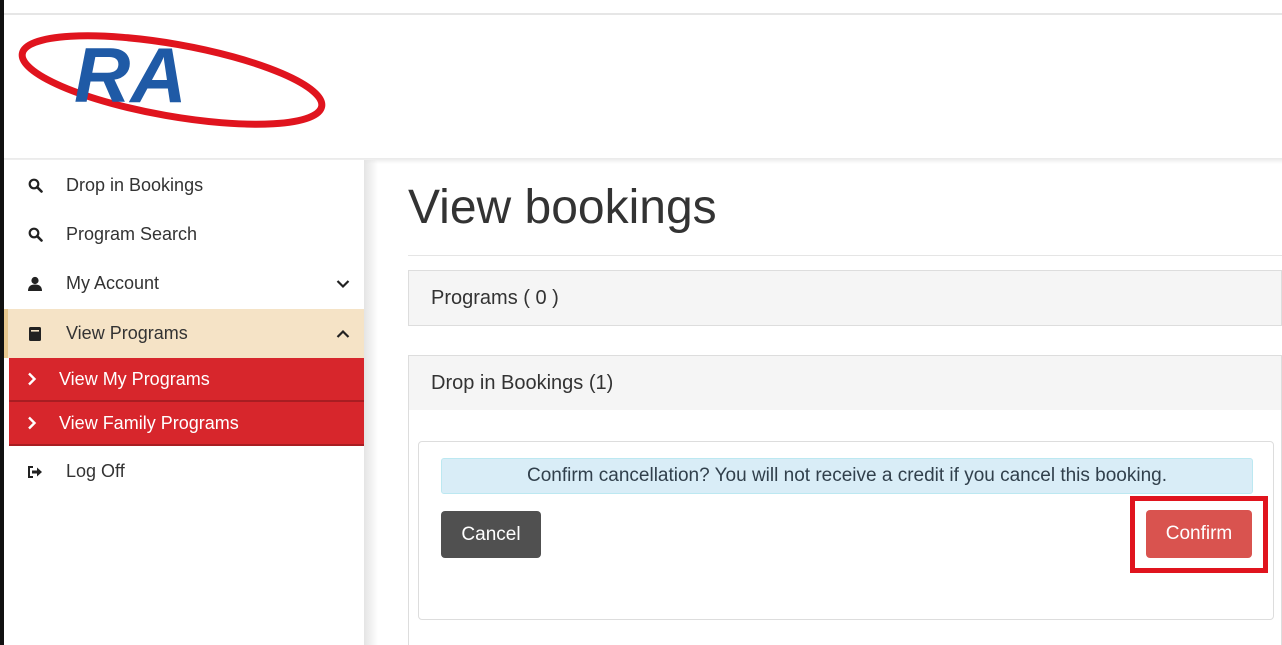 This screenshot has height=645, width=1282. What do you see at coordinates (343, 284) in the screenshot?
I see `chevron-down-icon` at bounding box center [343, 284].